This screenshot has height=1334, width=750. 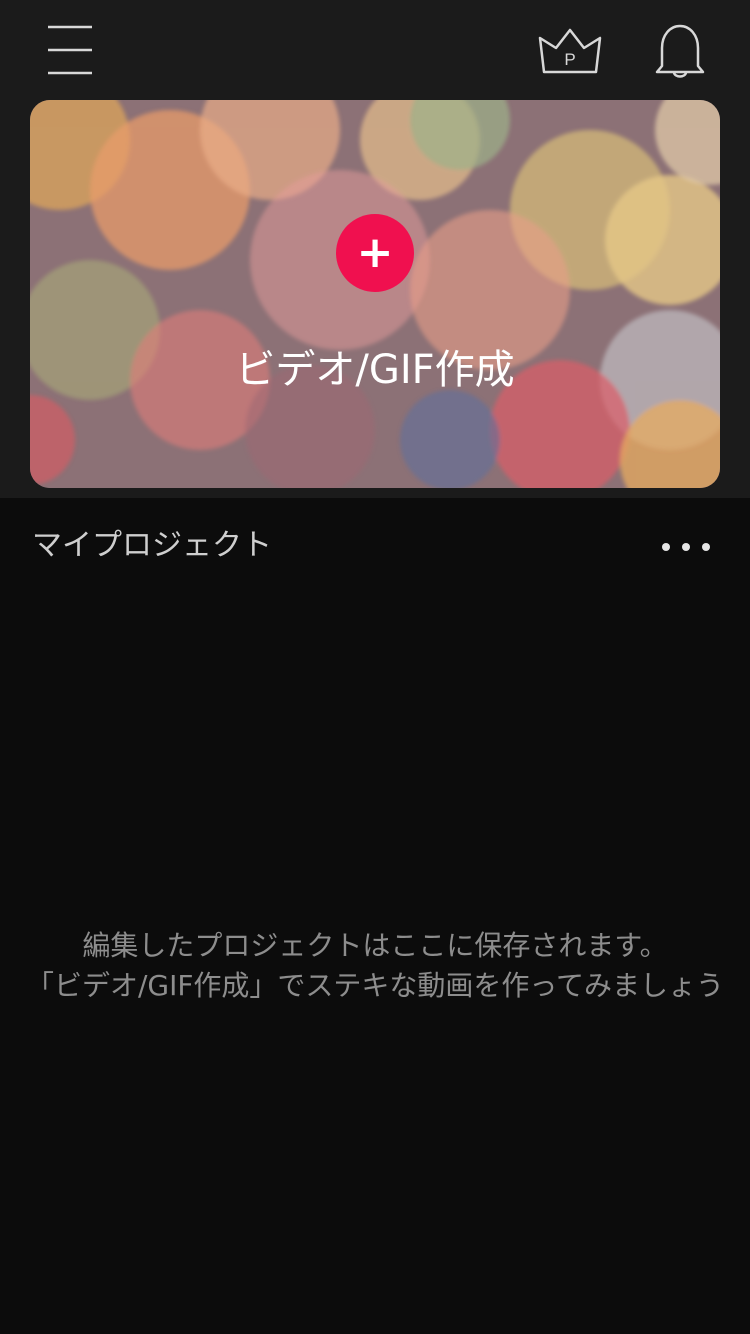 I want to click on create-video-gif-label: ビデオ/GIF作成, so click(x=375, y=370).